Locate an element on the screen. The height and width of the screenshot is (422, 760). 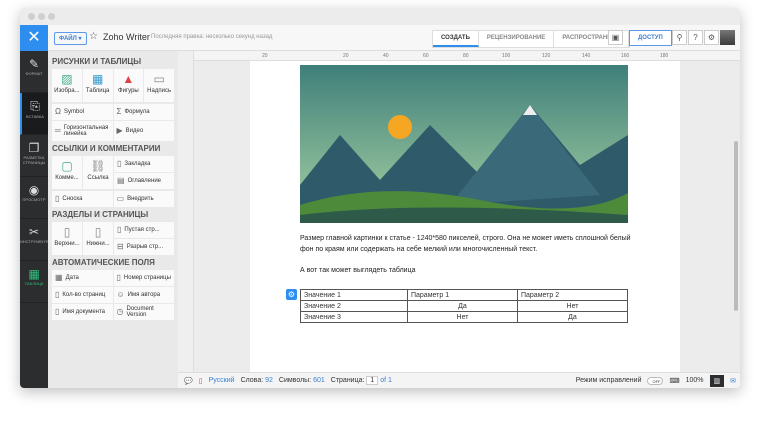
window-close-dot is located at coordinates (31, 16).